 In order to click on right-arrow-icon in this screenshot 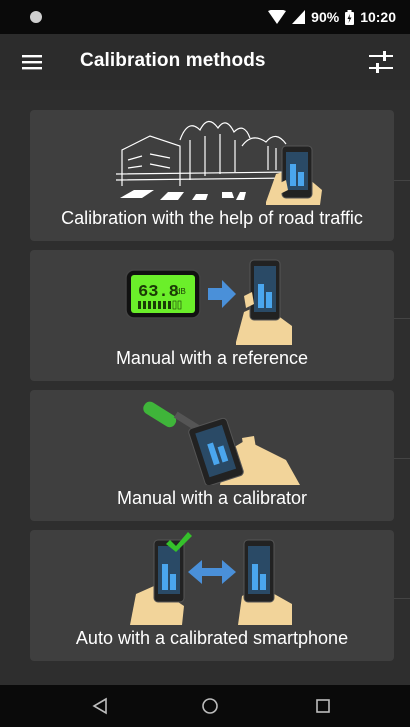, I will do `click(222, 294)`.